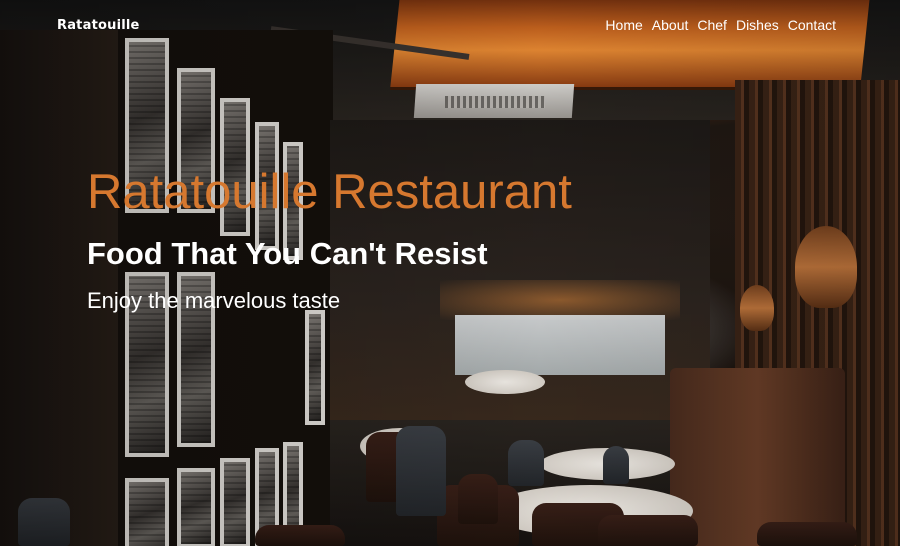  What do you see at coordinates (287, 253) in the screenshot?
I see `hero-subtitle: Food That You Can't Resist` at bounding box center [287, 253].